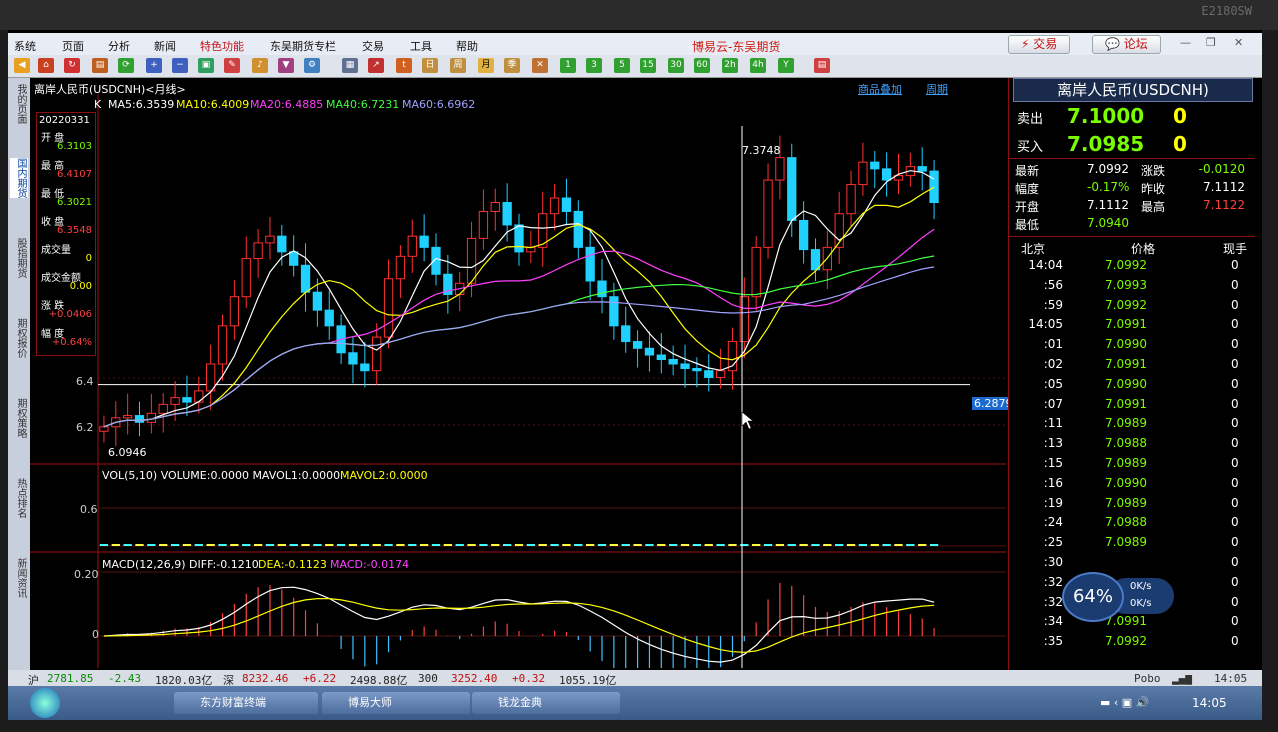 The width and height of the screenshot is (1278, 732). I want to click on home-icon: ⌂, so click(46, 65).